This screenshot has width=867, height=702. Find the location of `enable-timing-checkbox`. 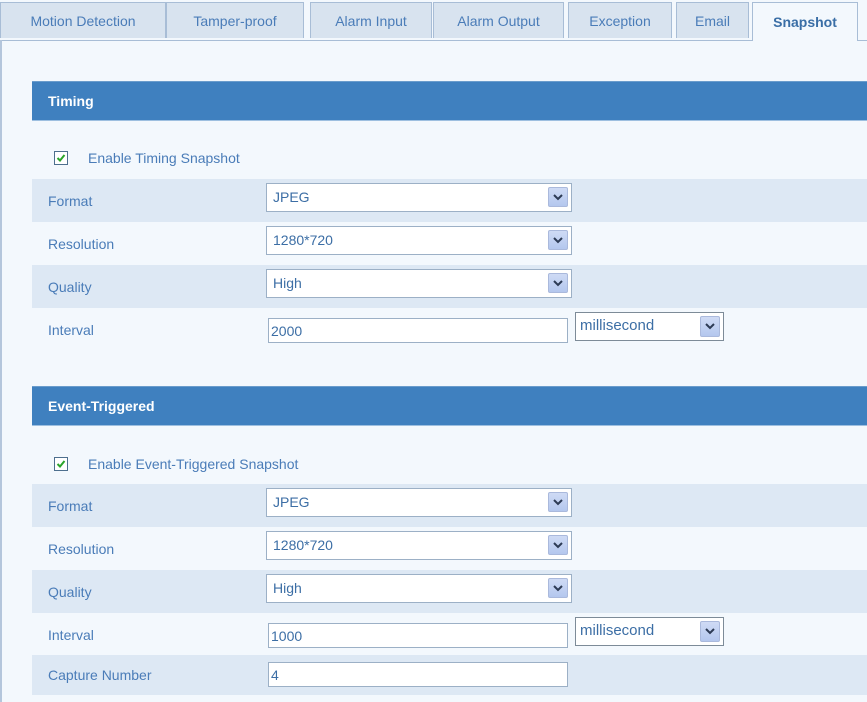

enable-timing-checkbox is located at coordinates (61, 158).